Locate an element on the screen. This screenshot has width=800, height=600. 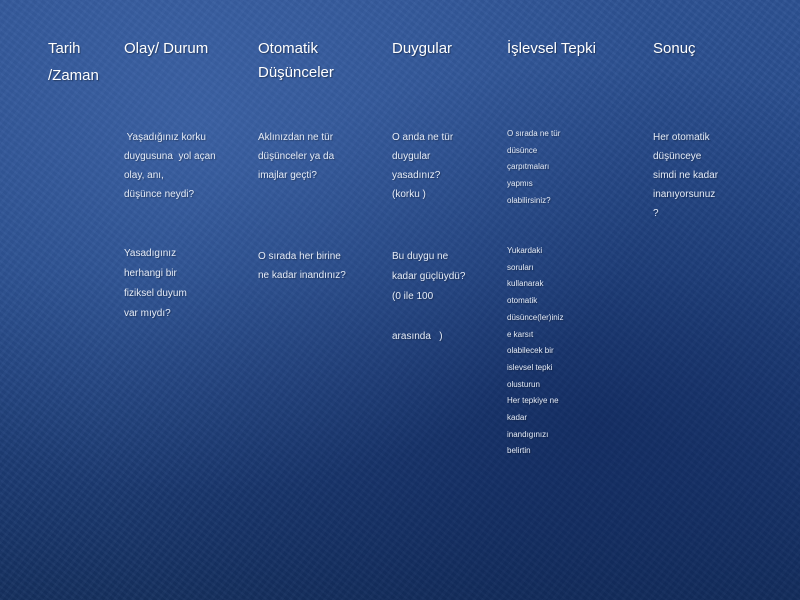
row1-otomatik-line: imajlar geçti? is located at coordinates (287, 175).